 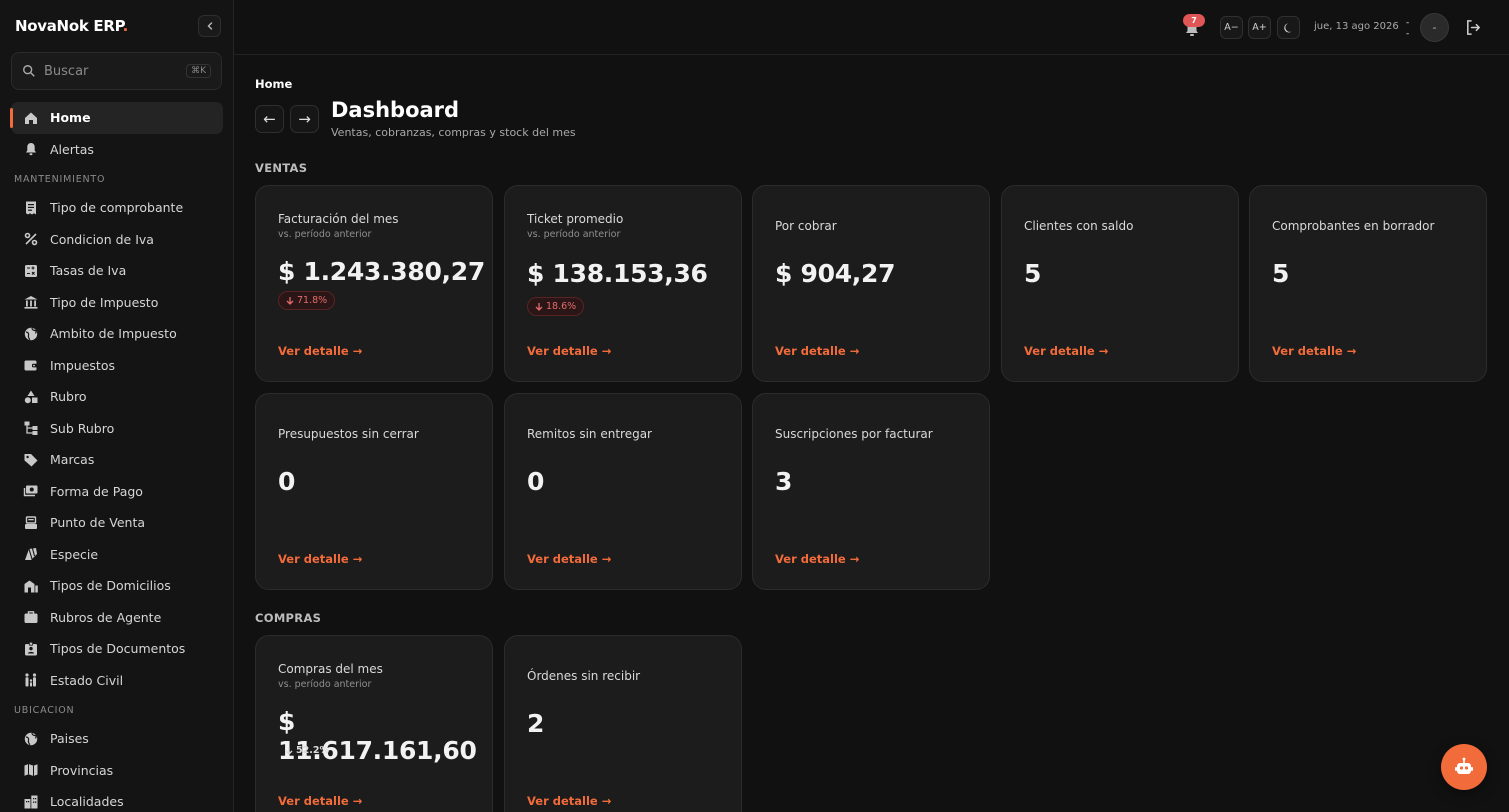 I want to click on current-date: jue, 13 ago 2026, so click(x=1356, y=26).